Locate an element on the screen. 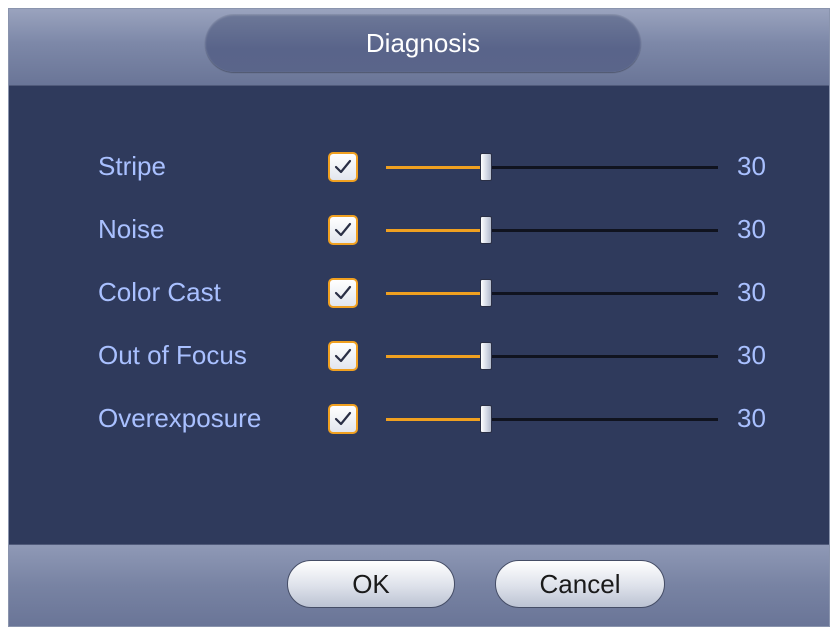 This screenshot has width=830, height=627. button-bar: OK Cancel is located at coordinates (419, 585).